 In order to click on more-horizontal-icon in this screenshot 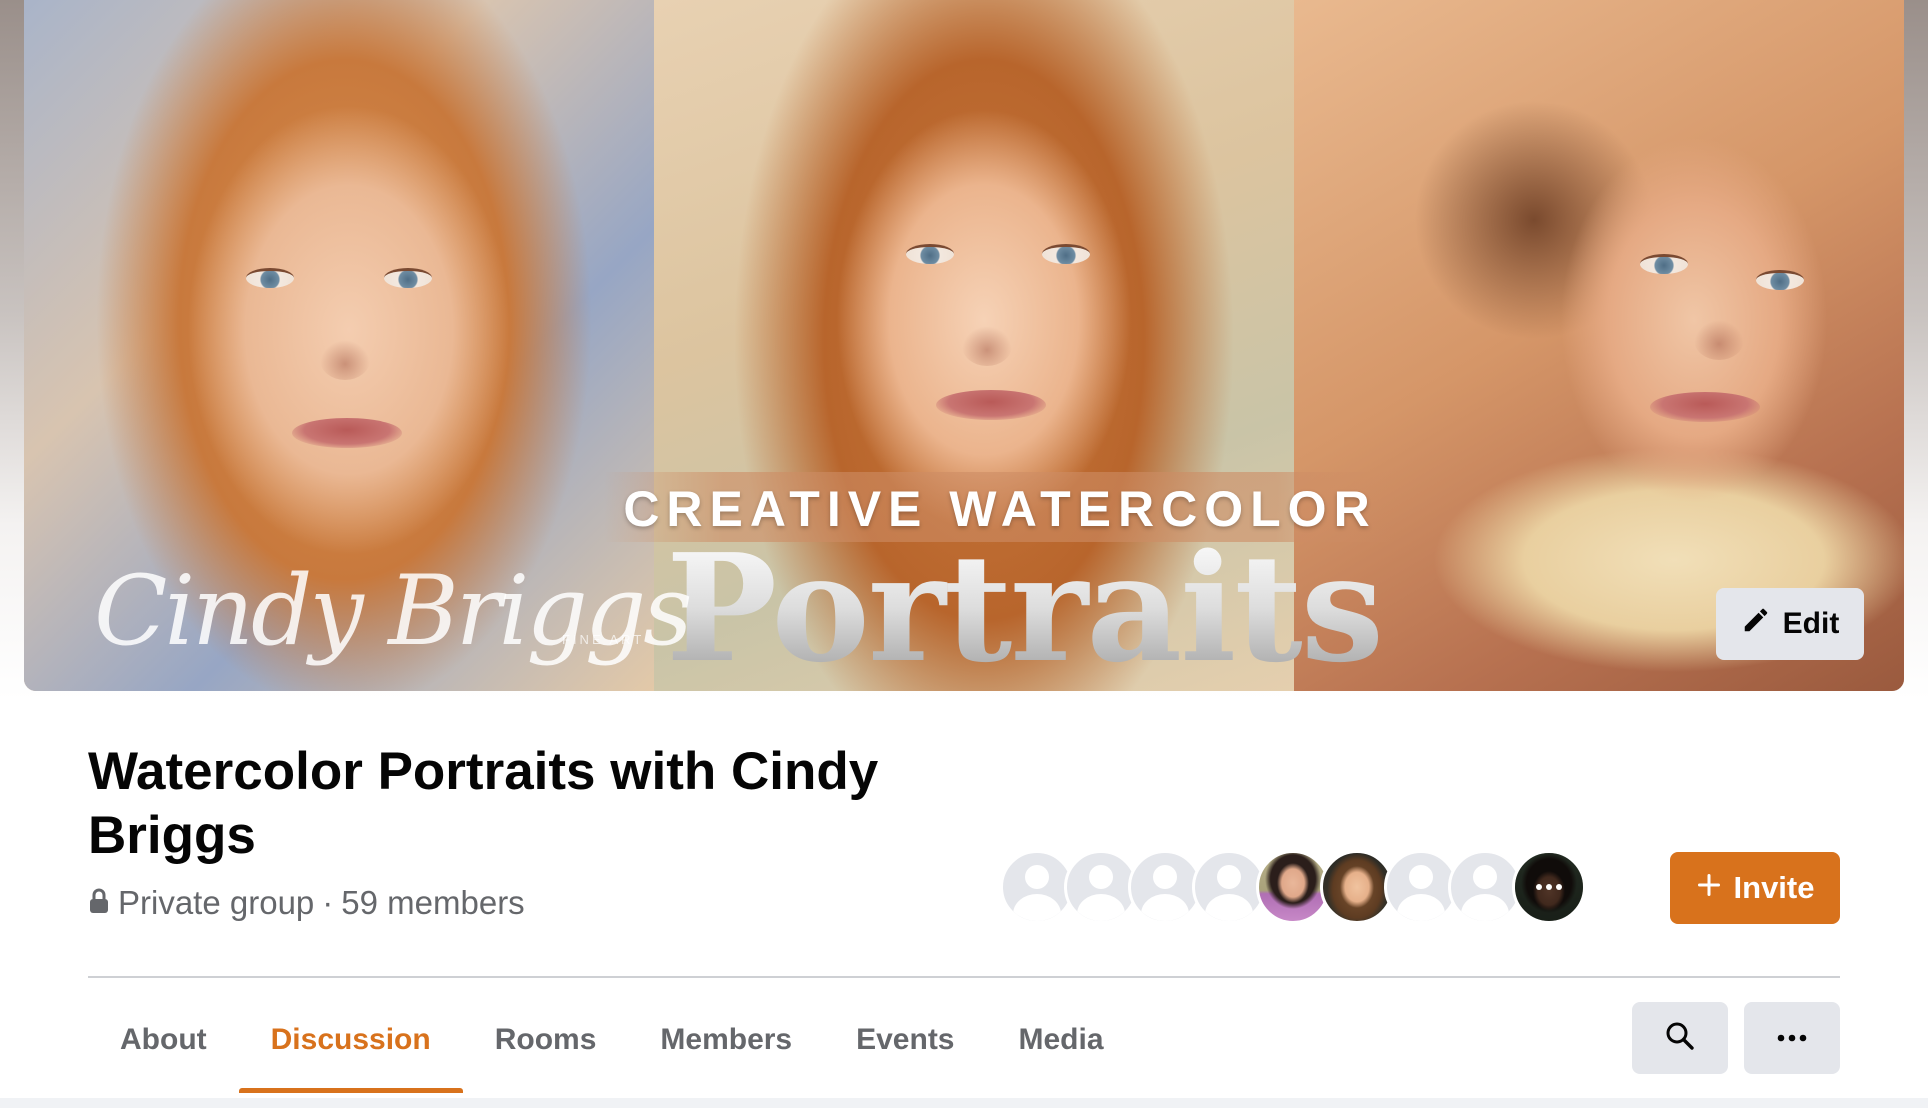, I will do `click(1792, 1038)`.